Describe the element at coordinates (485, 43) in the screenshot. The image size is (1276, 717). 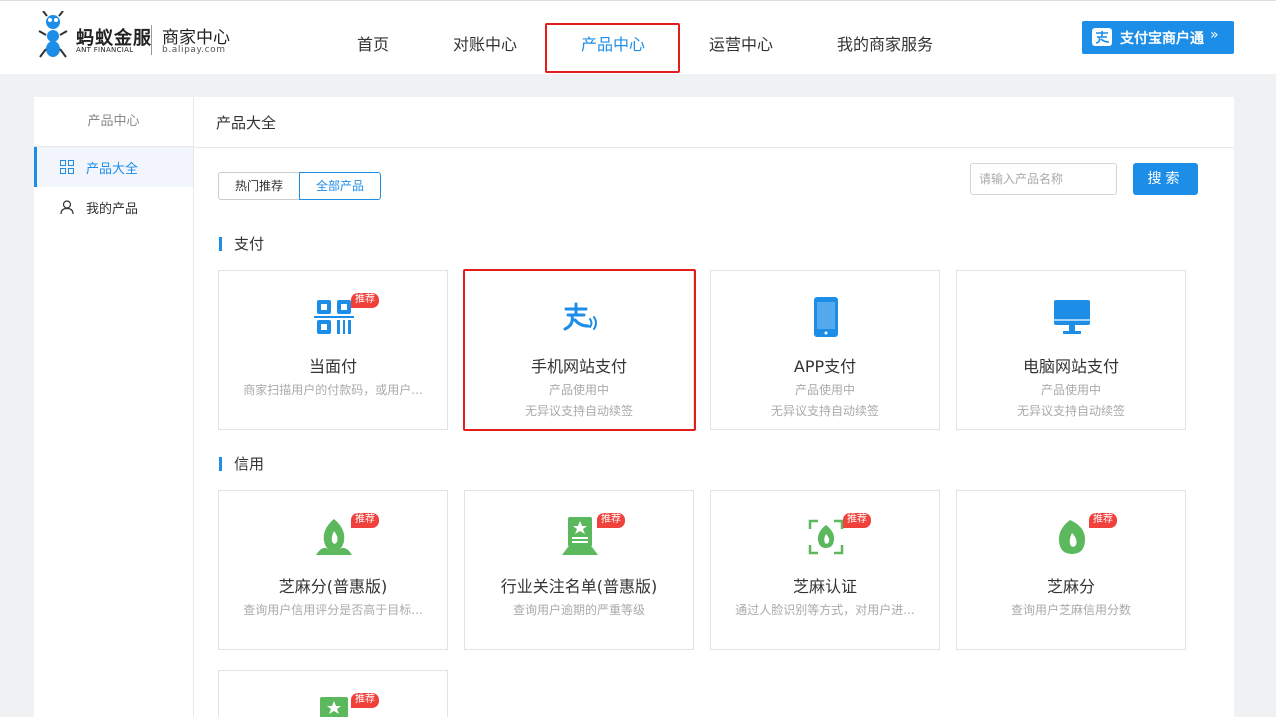
I see `nav-reconciliation: 对账中心` at that location.